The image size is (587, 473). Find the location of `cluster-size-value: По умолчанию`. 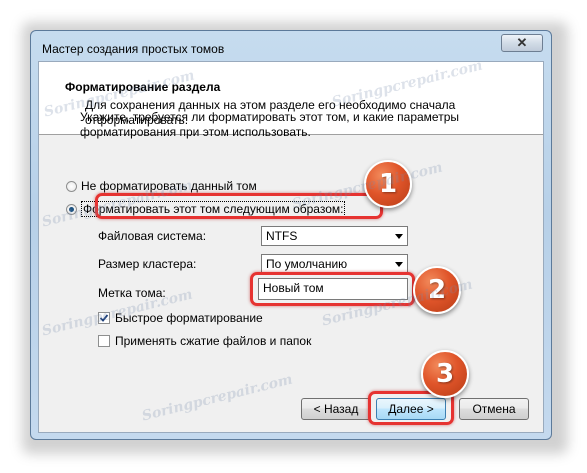

cluster-size-value: По умолчанию is located at coordinates (307, 264).